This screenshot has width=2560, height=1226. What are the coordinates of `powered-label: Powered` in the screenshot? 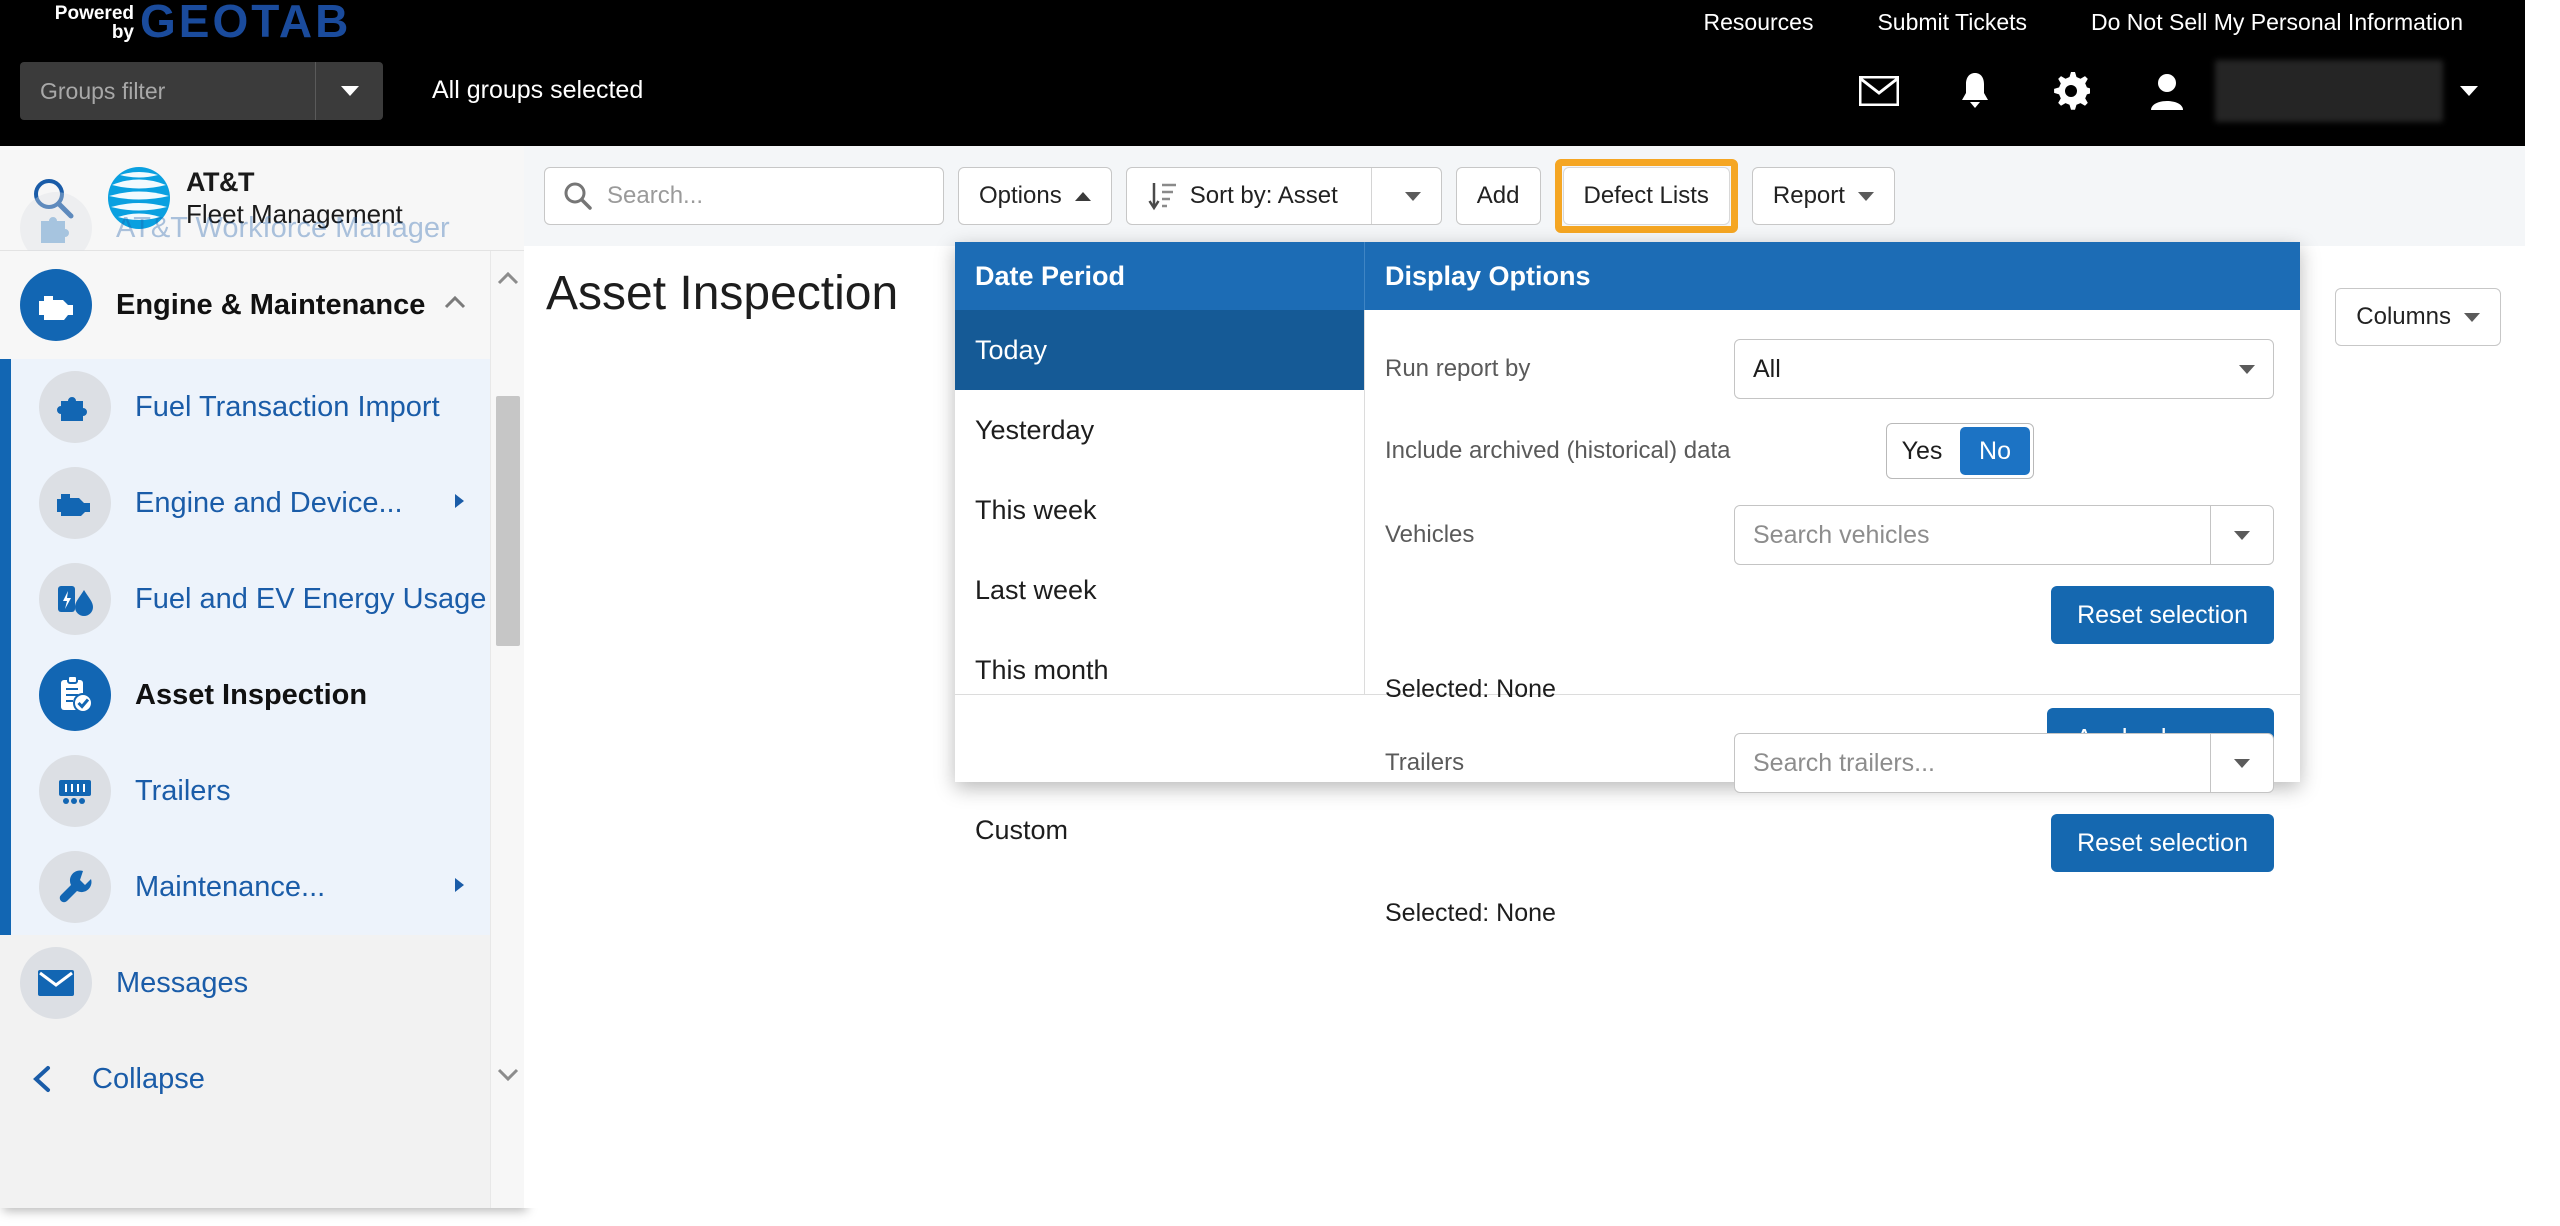 It's located at (94, 13).